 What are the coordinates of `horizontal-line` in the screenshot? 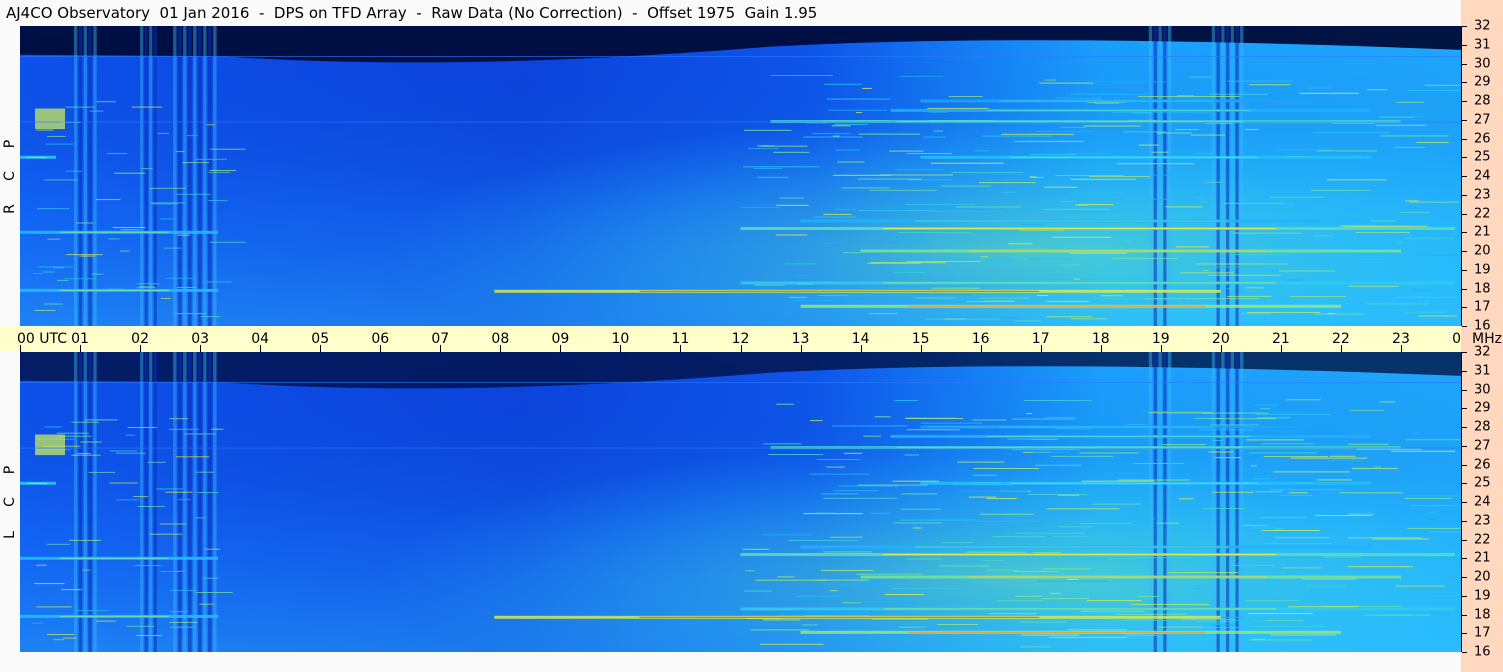 It's located at (740, 122).